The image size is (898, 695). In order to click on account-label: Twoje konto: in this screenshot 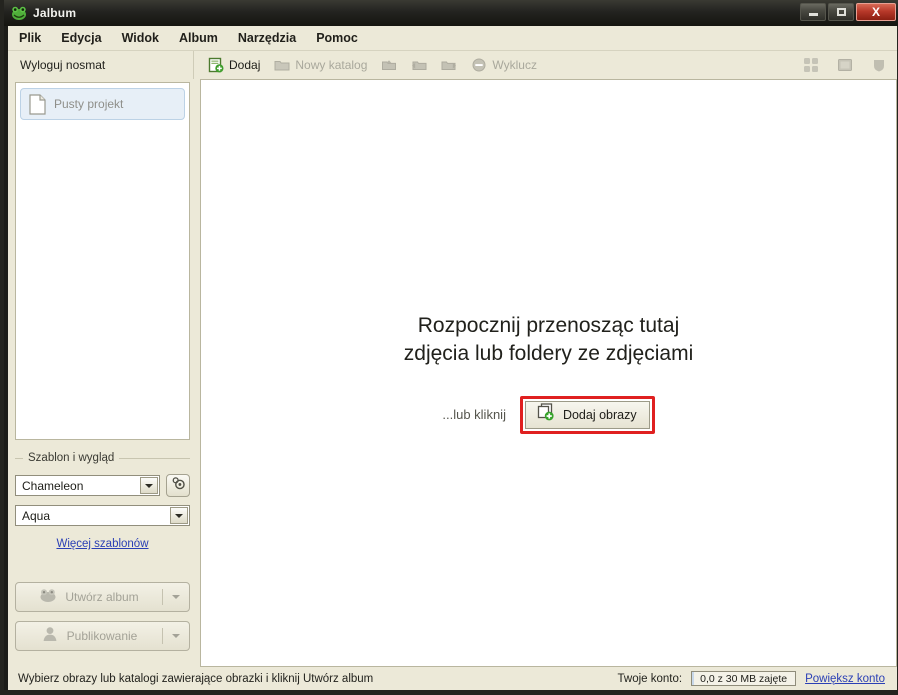, I will do `click(650, 678)`.